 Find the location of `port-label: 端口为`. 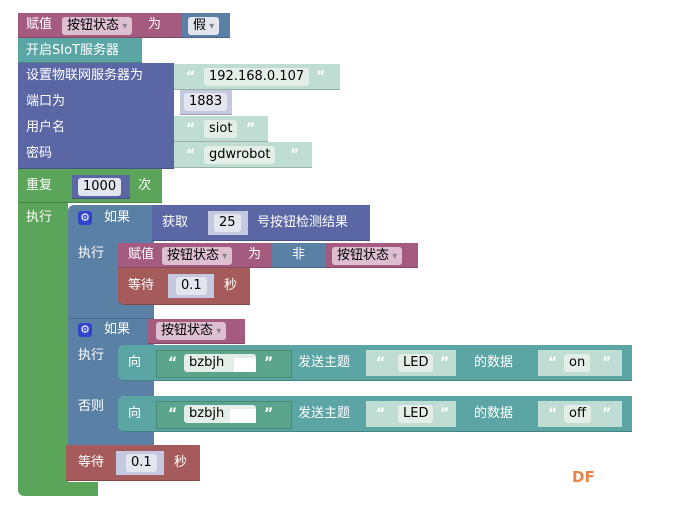

port-label: 端口为 is located at coordinates (46, 101).